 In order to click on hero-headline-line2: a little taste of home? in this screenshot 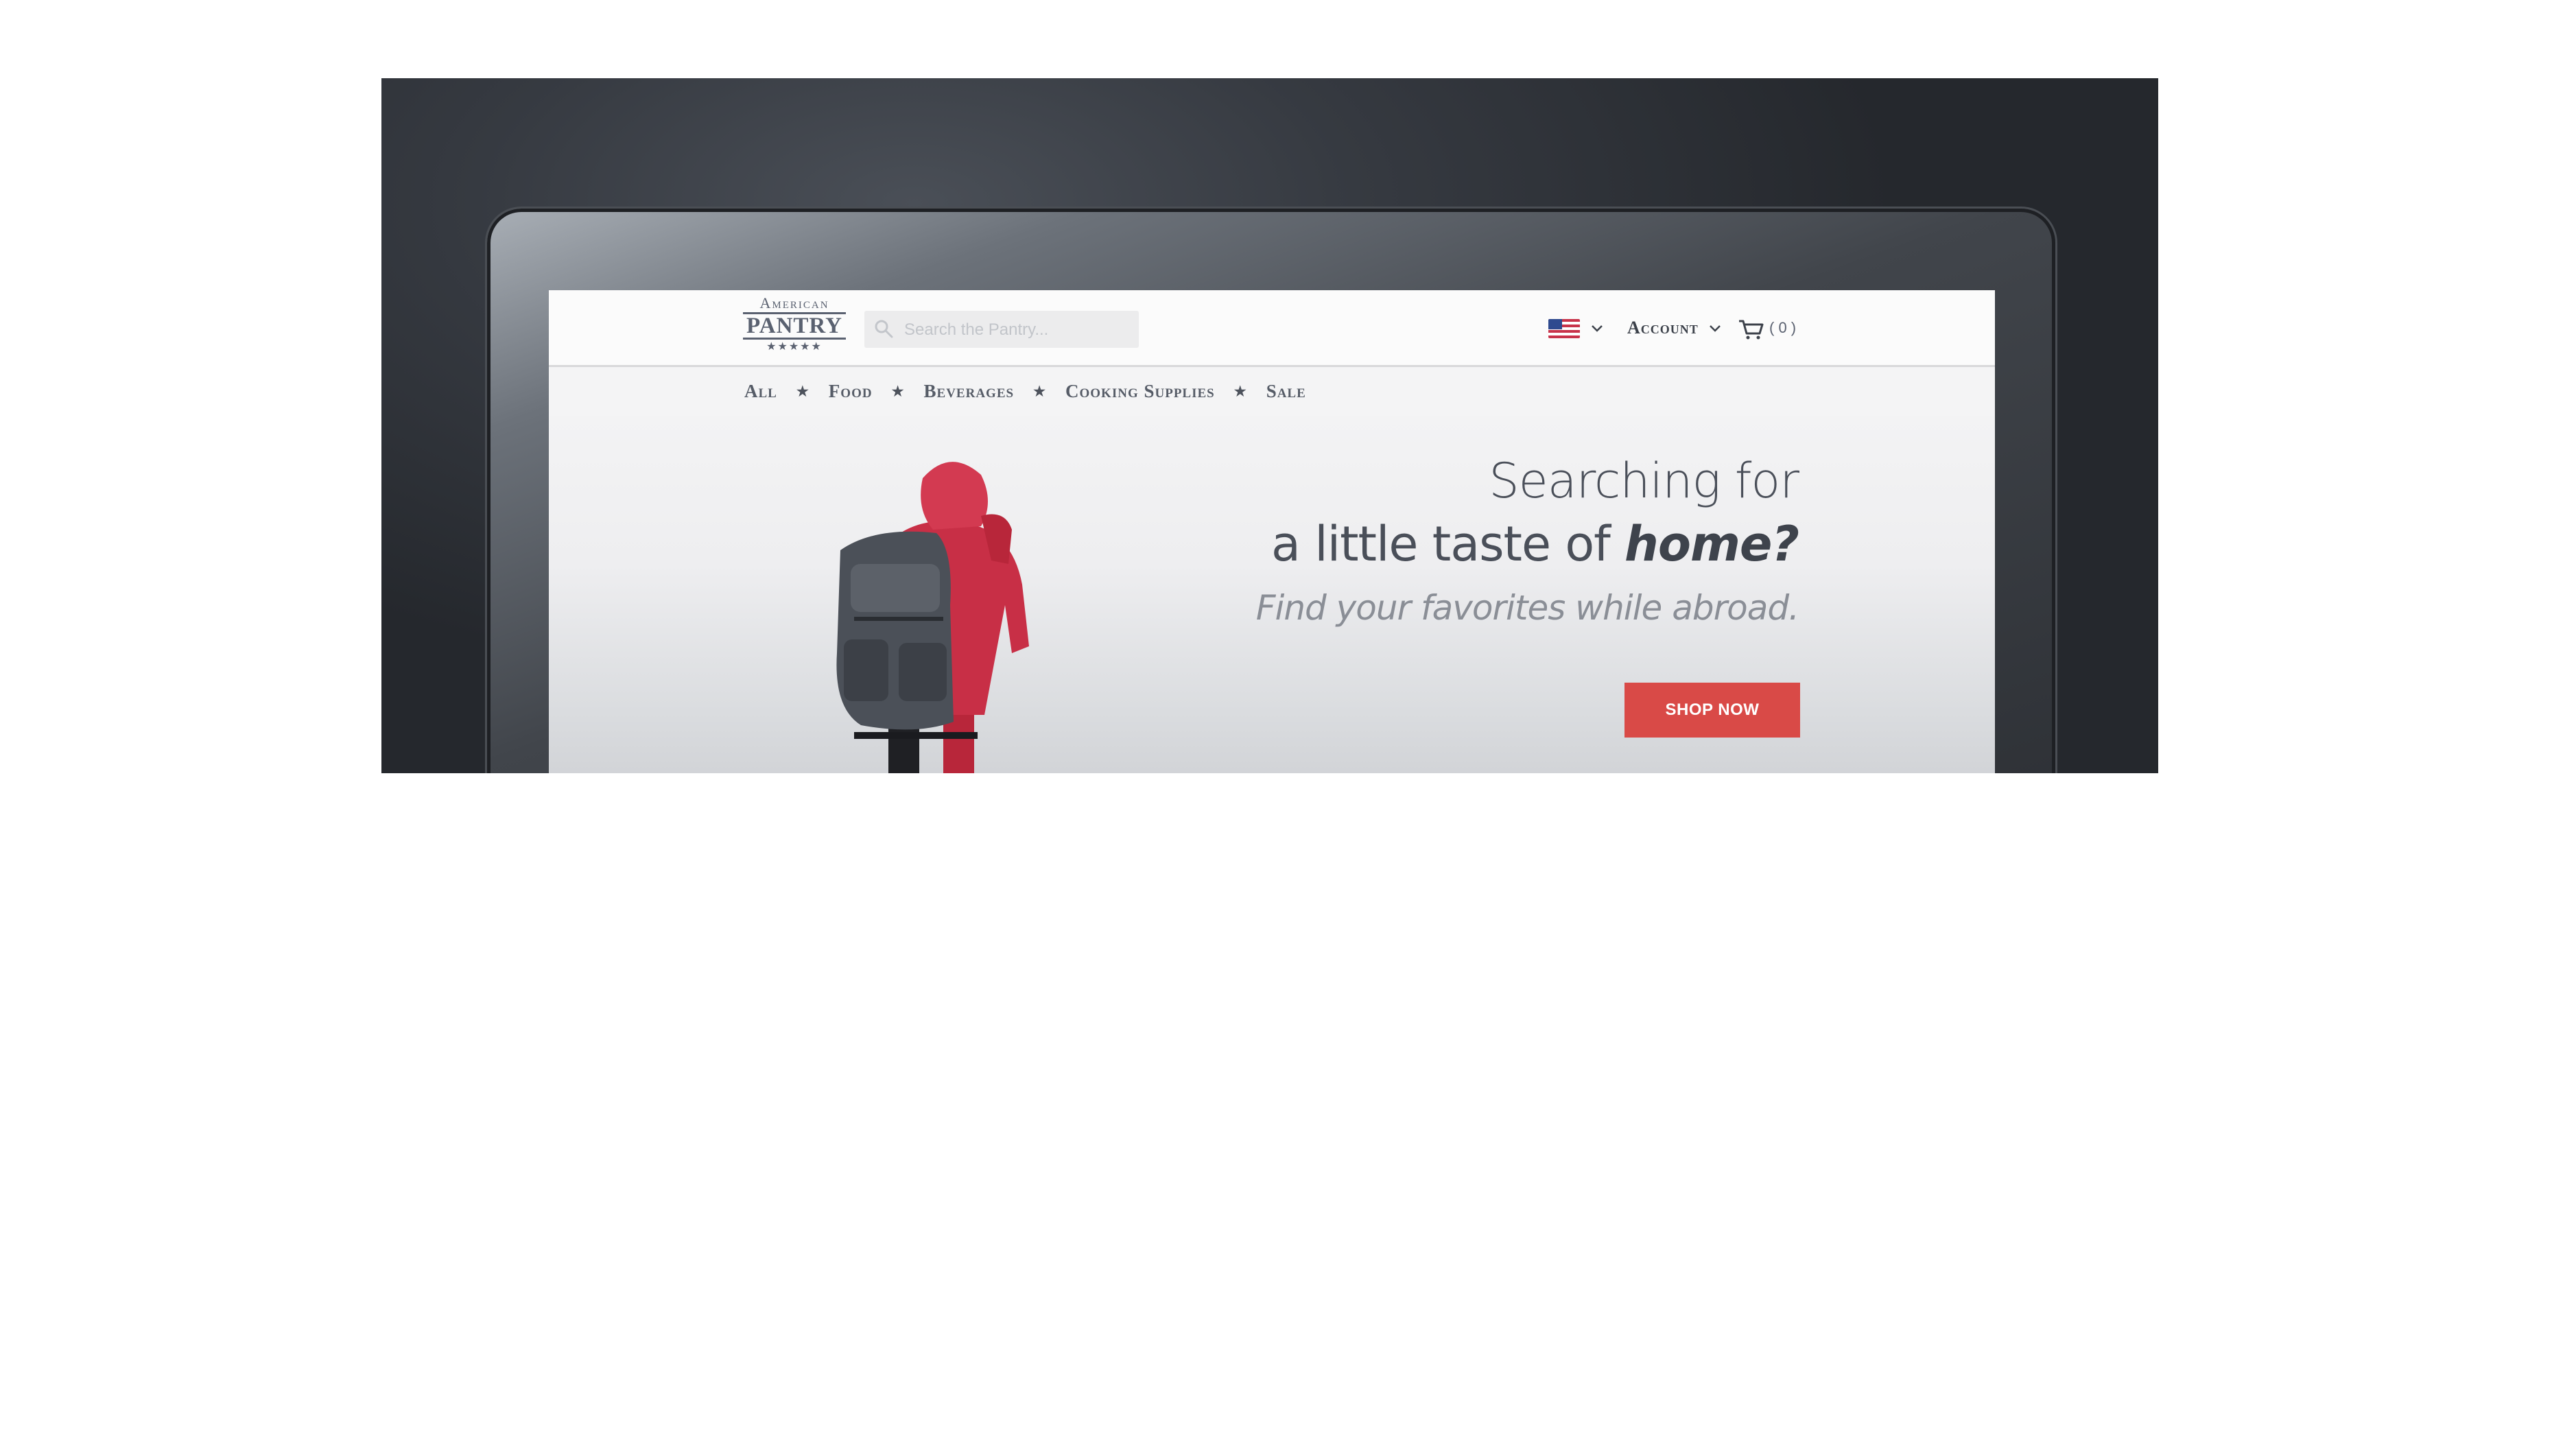, I will do `click(1535, 544)`.